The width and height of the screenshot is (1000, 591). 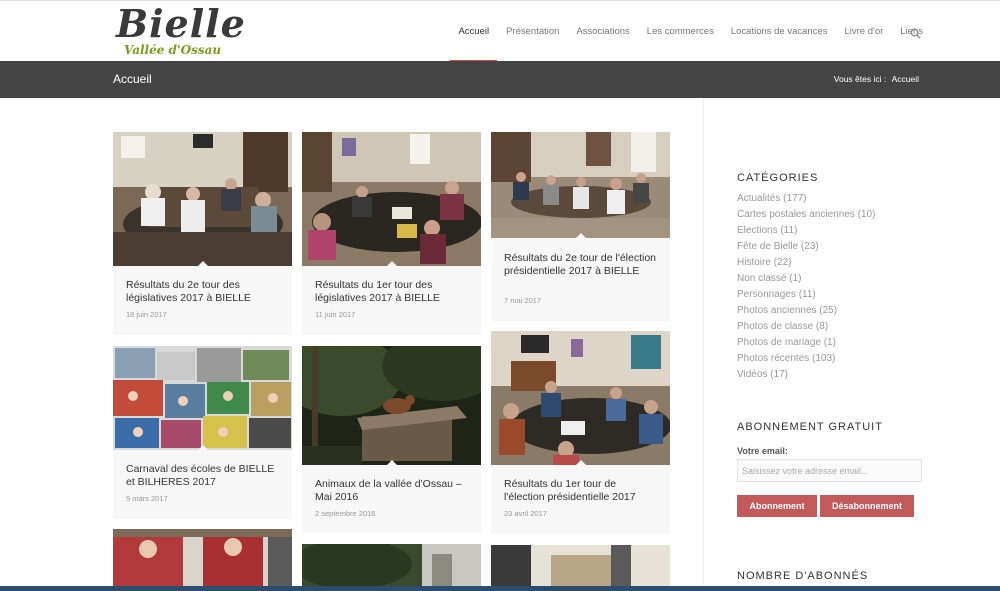 I want to click on search-icon, so click(x=915, y=32).